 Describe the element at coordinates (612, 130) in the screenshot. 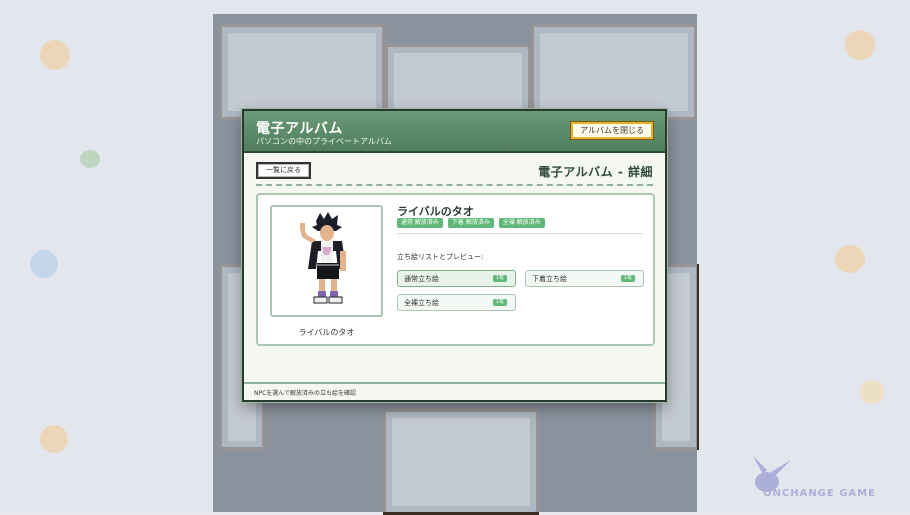

I see `close-album-button: アルバムを閉じる` at that location.